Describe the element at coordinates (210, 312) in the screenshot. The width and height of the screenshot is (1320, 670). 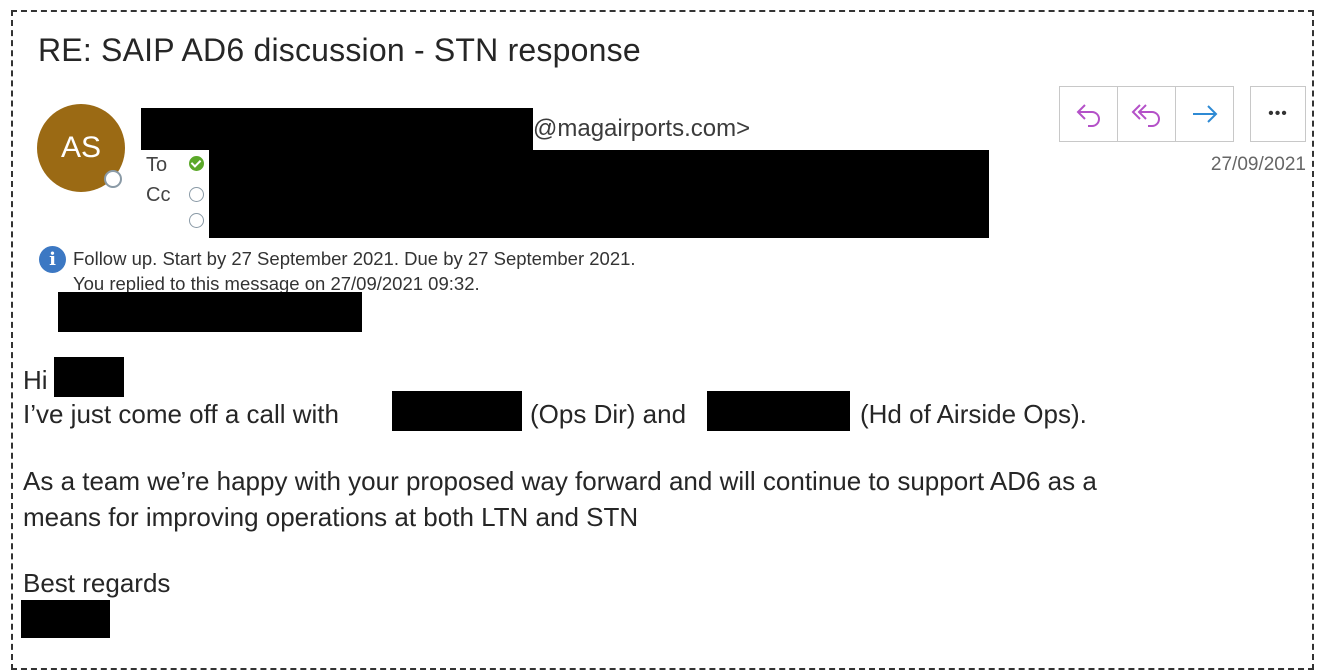
I see `redacted-info-line` at that location.